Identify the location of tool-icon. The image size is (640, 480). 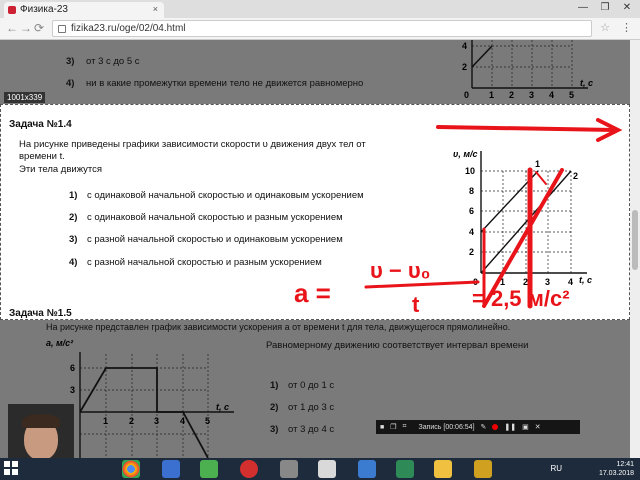
(289, 469).